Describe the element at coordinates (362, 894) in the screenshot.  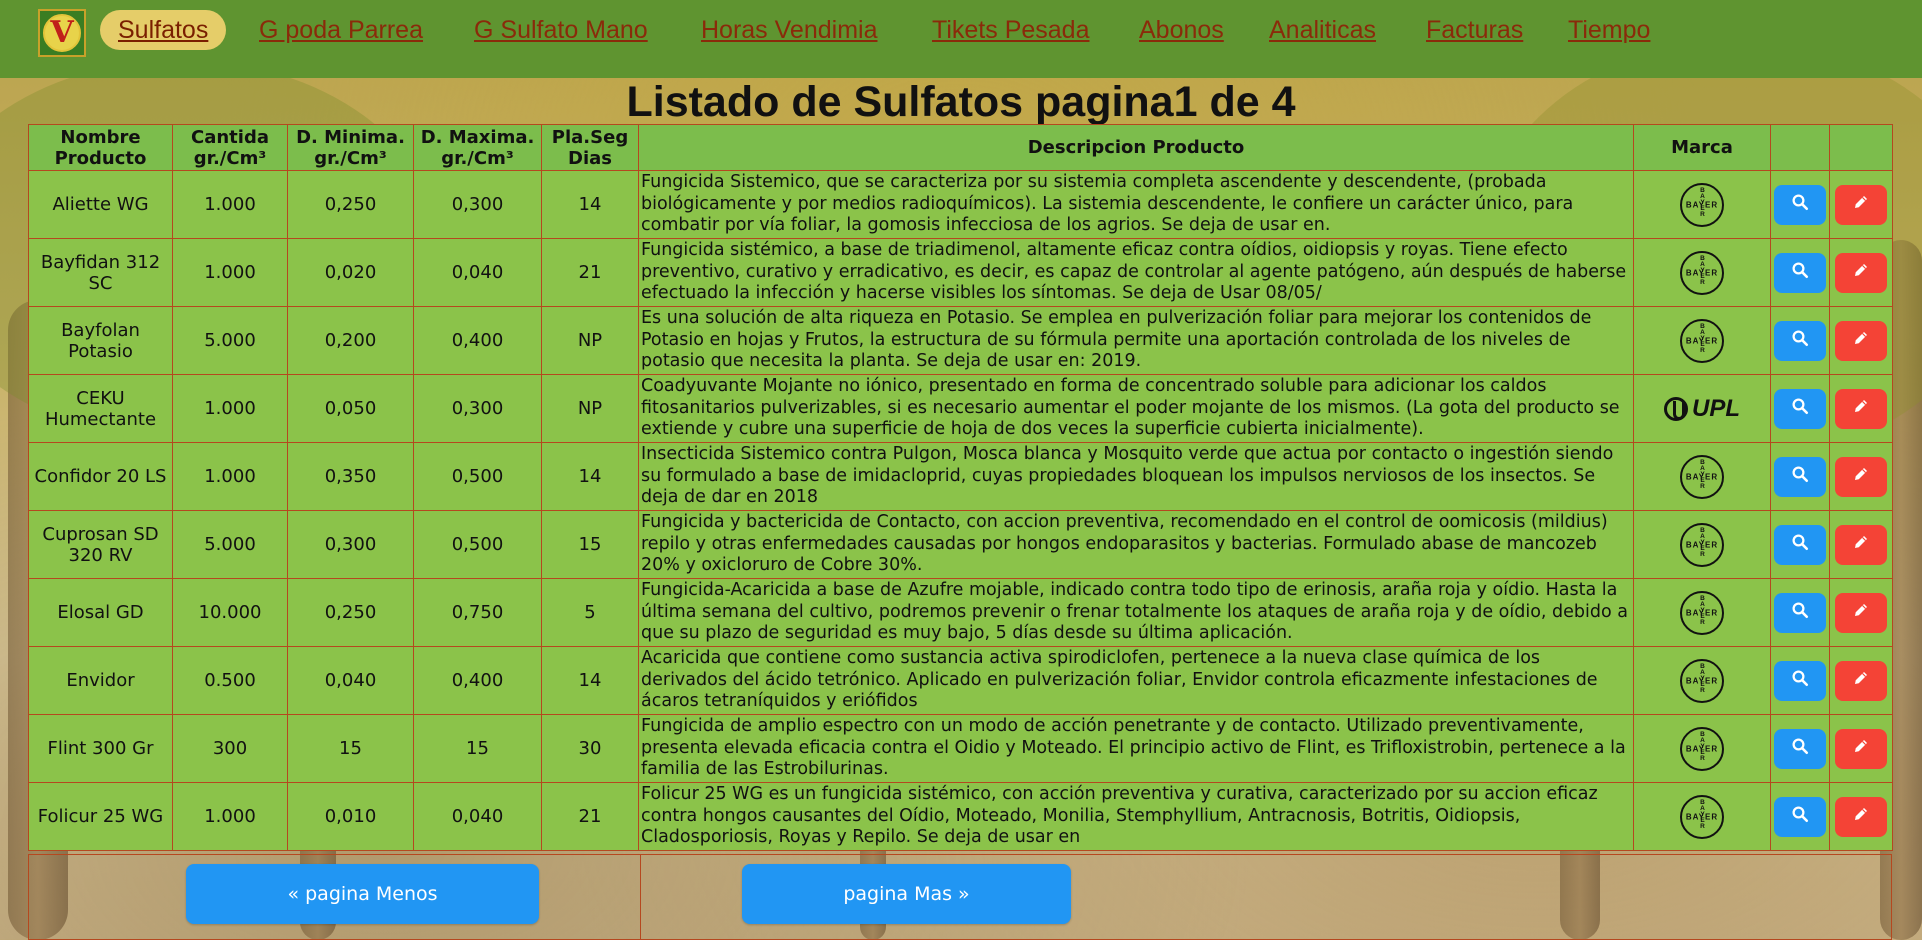
I see `previous-page-button: « pagina Menos` at that location.